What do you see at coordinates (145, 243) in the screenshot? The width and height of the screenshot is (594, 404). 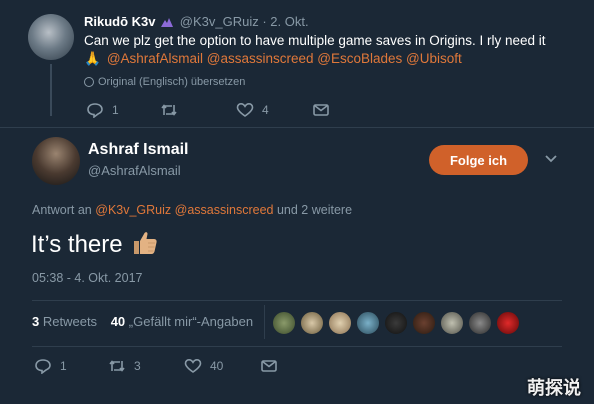 I see `thumbs-up-emoji` at bounding box center [145, 243].